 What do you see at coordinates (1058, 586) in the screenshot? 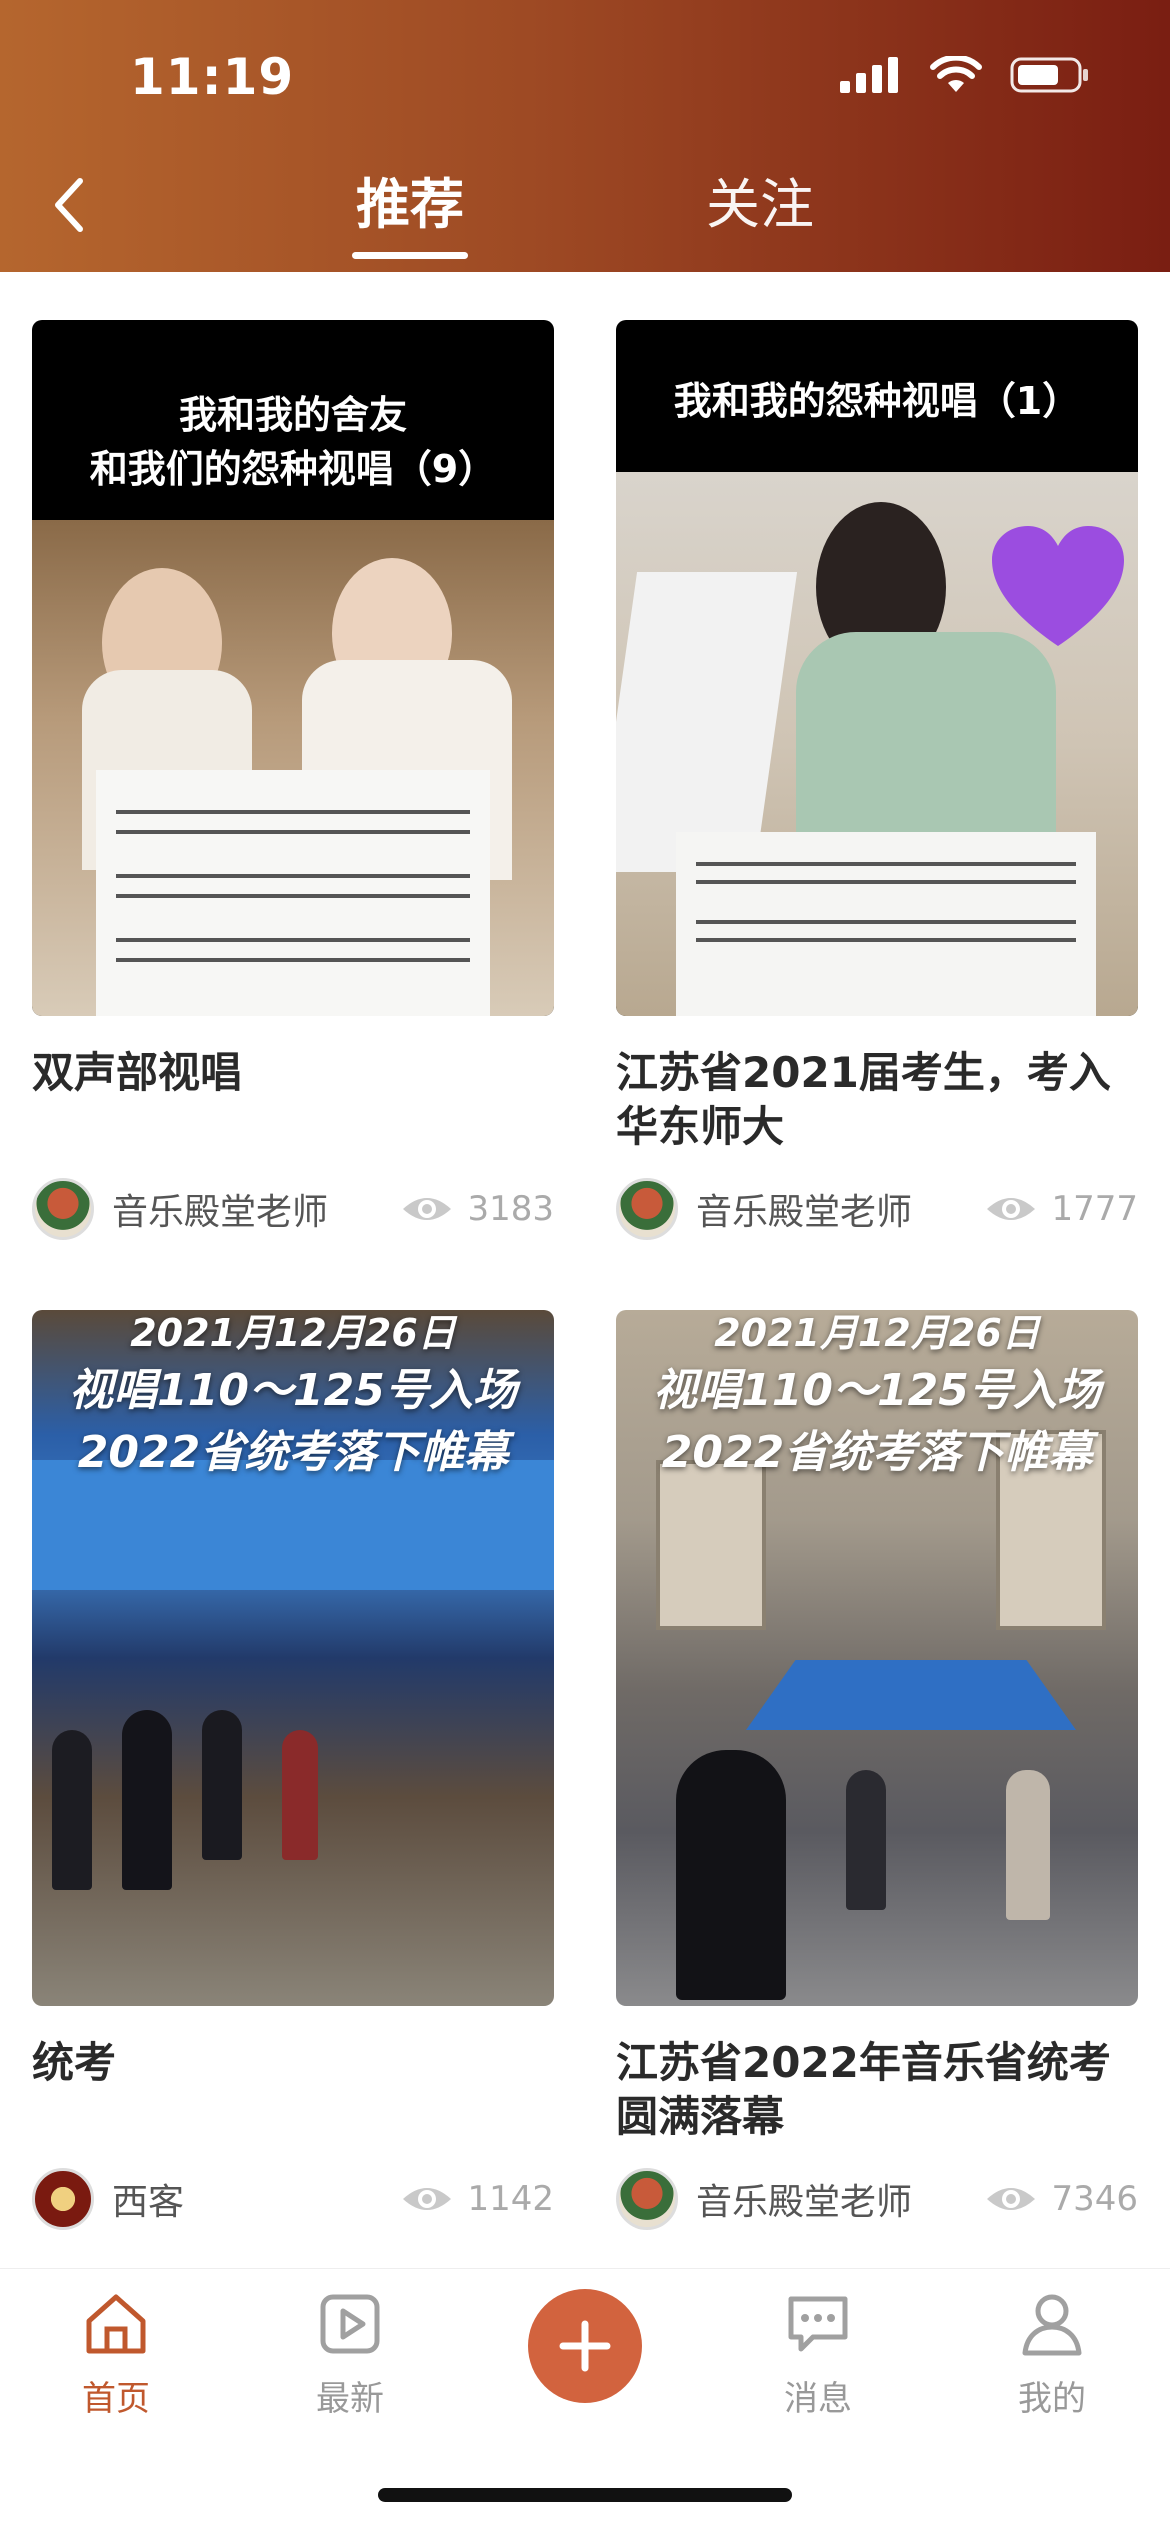
I see `purple-heart-icon` at bounding box center [1058, 586].